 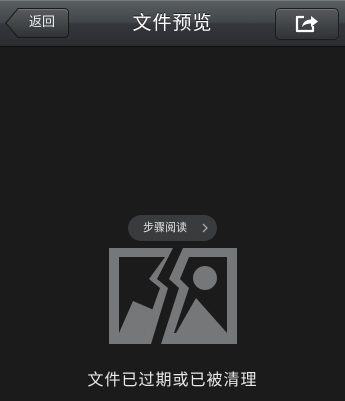 I want to click on share-button, so click(x=307, y=24).